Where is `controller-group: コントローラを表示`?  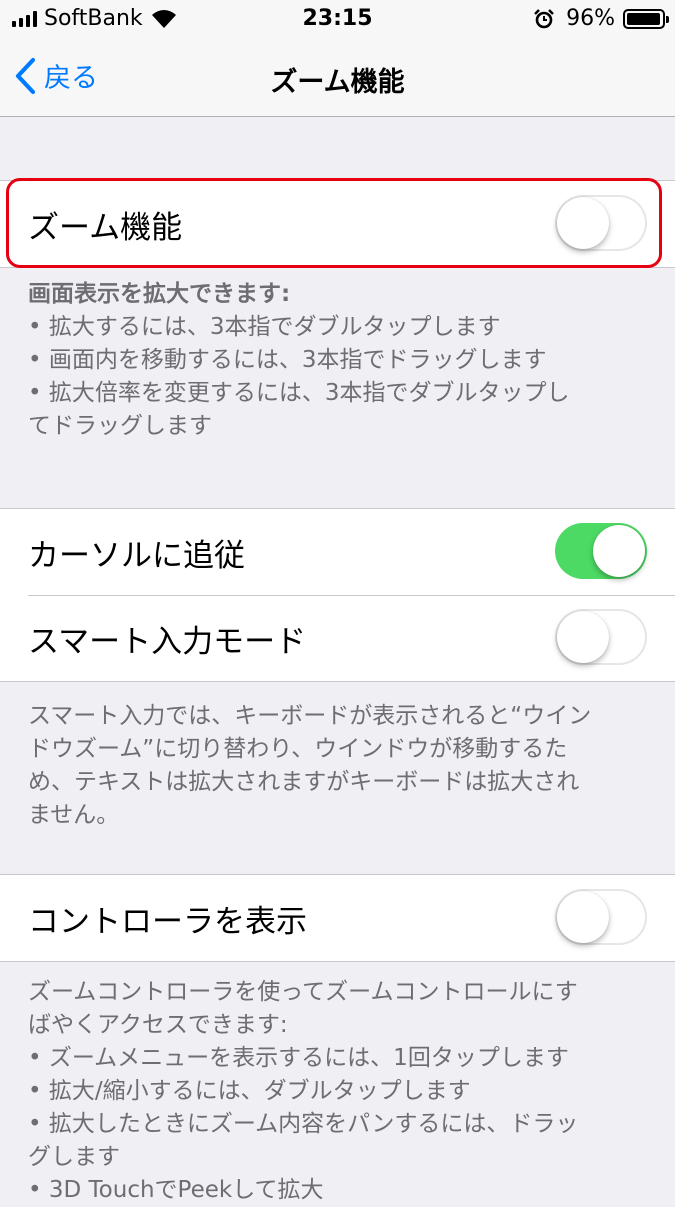
controller-group: コントローラを表示 is located at coordinates (337, 918).